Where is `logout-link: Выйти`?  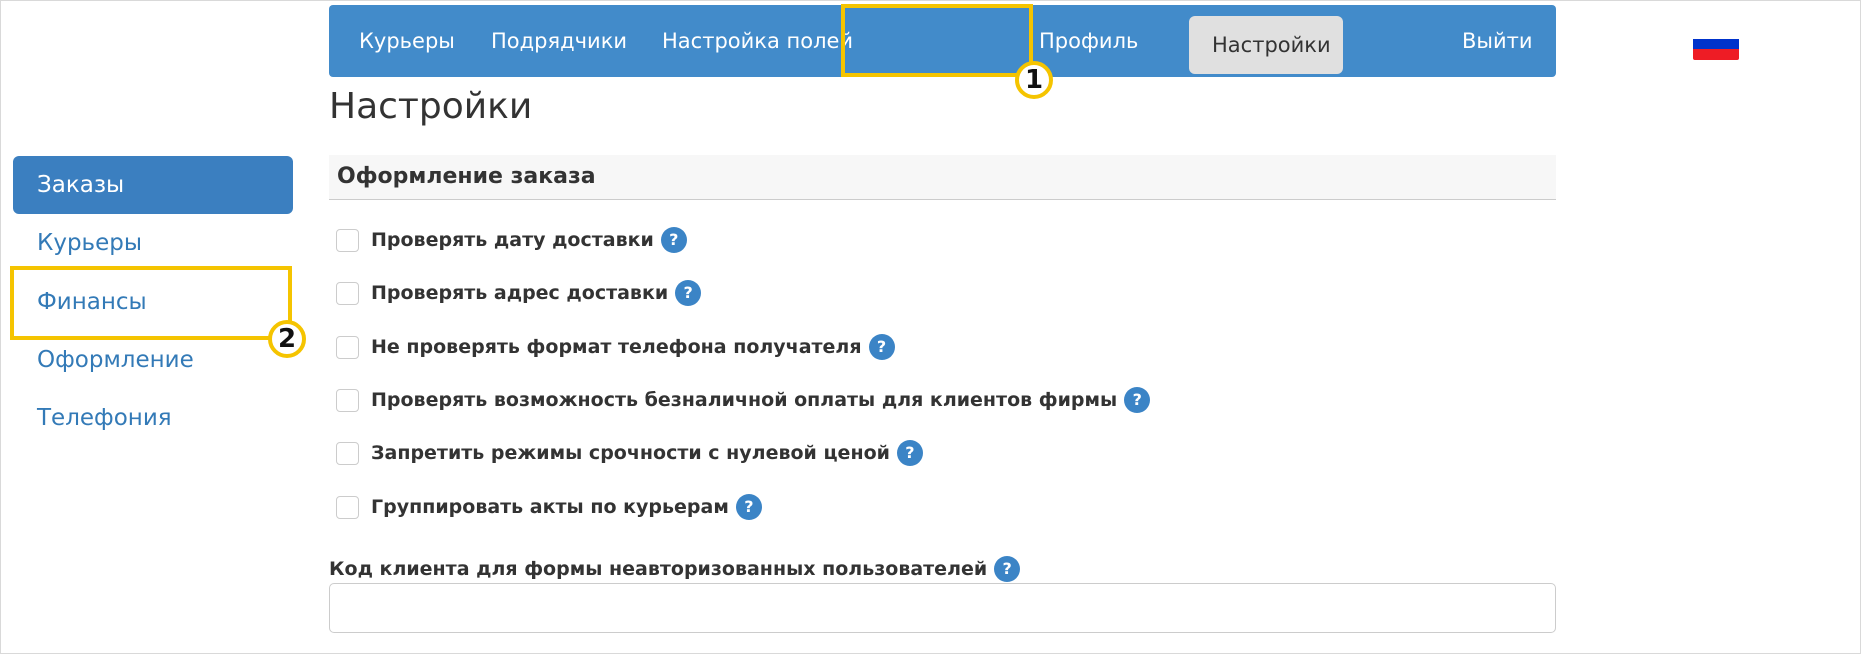
logout-link: Выйти is located at coordinates (1497, 41).